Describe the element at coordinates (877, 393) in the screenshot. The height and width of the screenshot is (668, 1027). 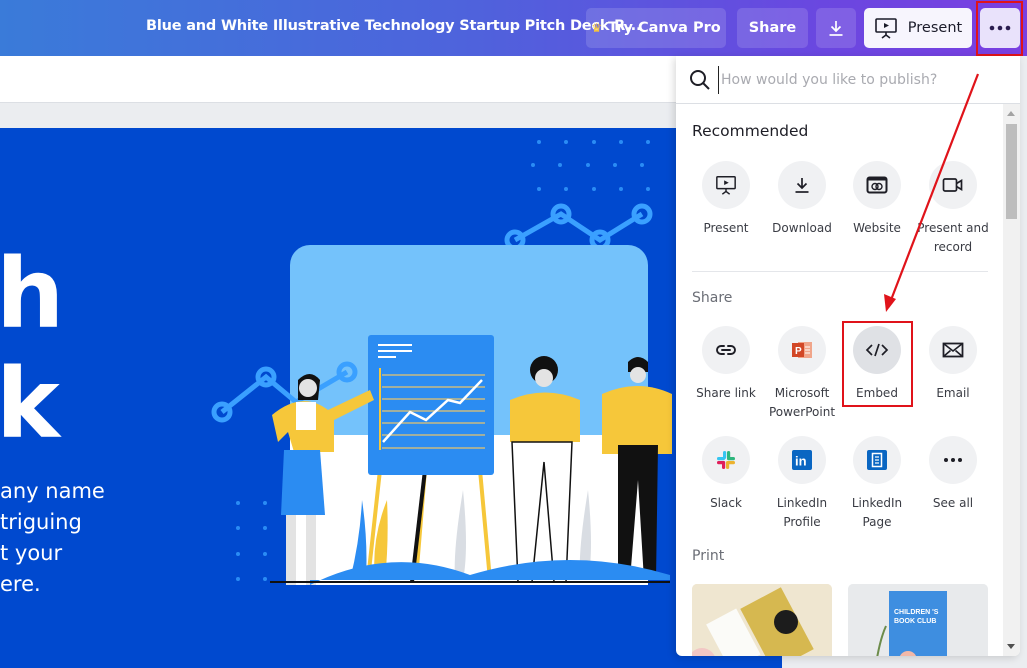
I see `share-option-label: Embed` at that location.